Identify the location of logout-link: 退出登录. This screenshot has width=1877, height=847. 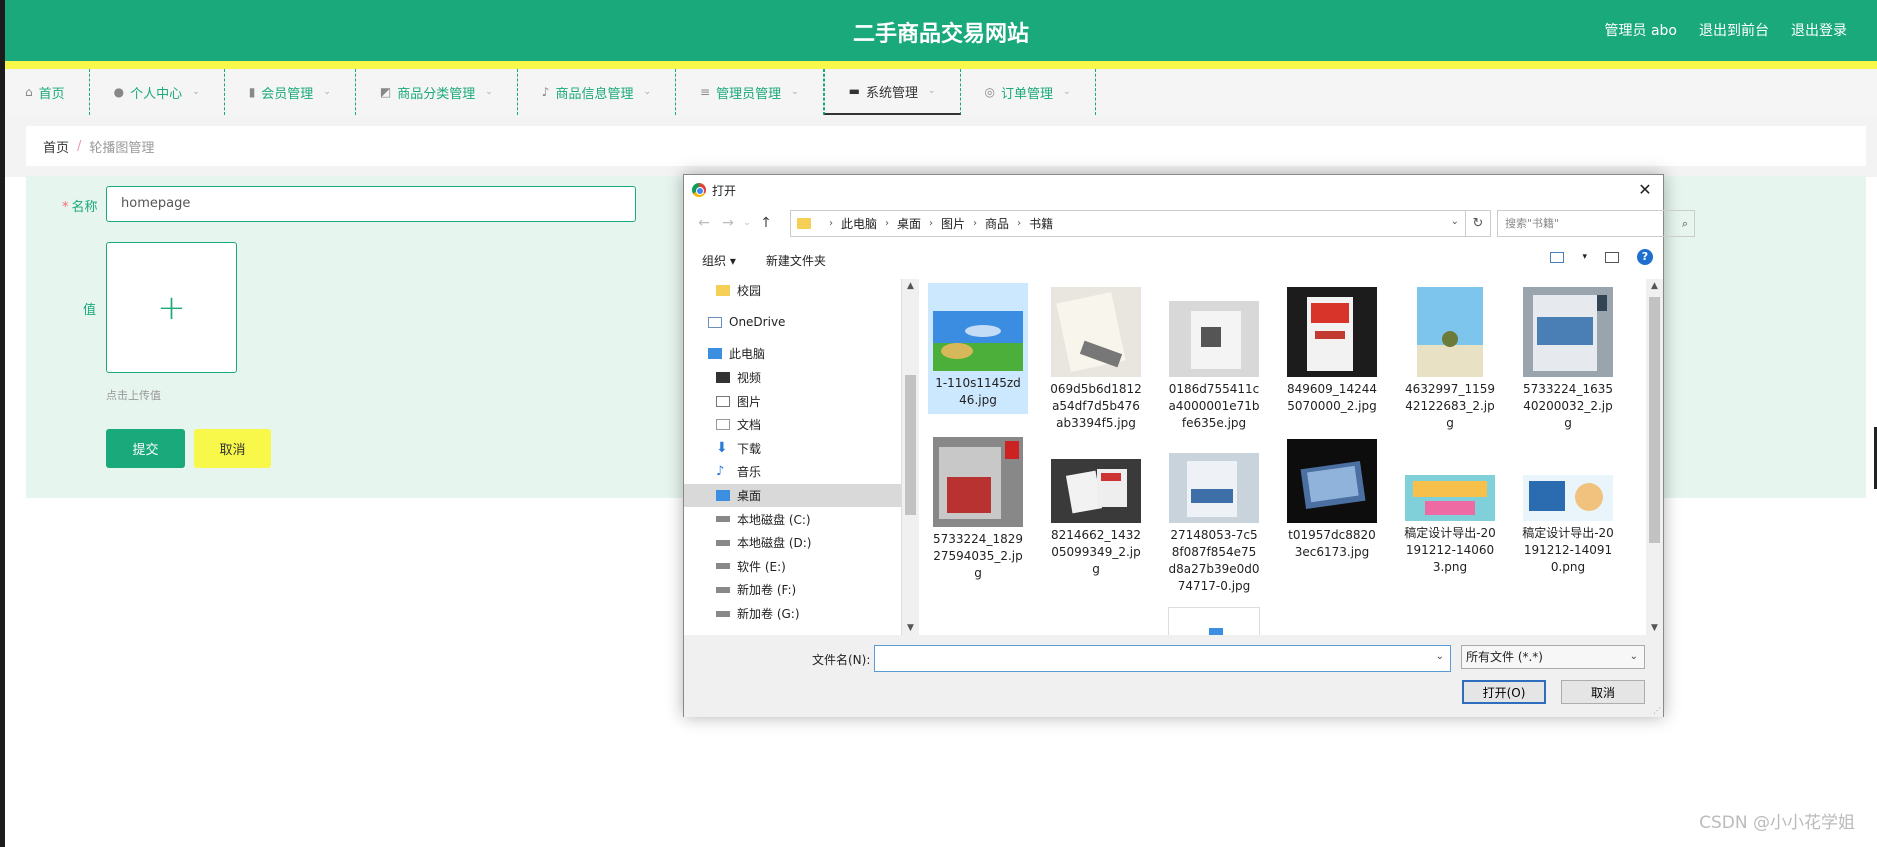
(1819, 30).